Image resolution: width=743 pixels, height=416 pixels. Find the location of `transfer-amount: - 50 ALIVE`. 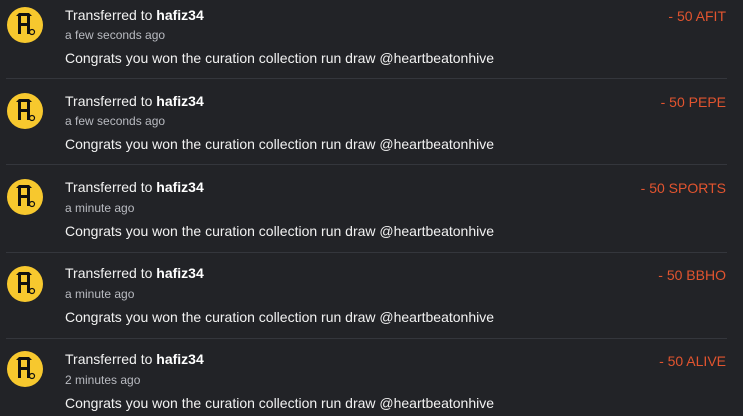

transfer-amount: - 50 ALIVE is located at coordinates (692, 361).